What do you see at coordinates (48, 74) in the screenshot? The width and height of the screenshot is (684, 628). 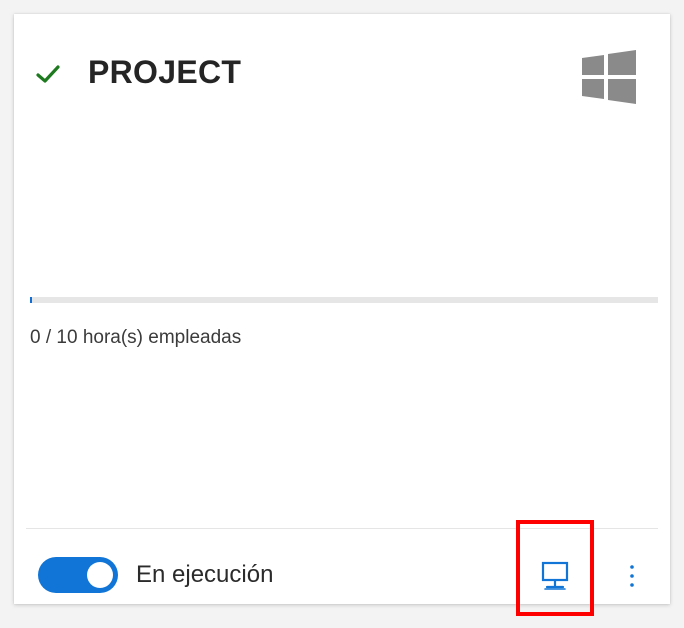 I see `check-icon` at bounding box center [48, 74].